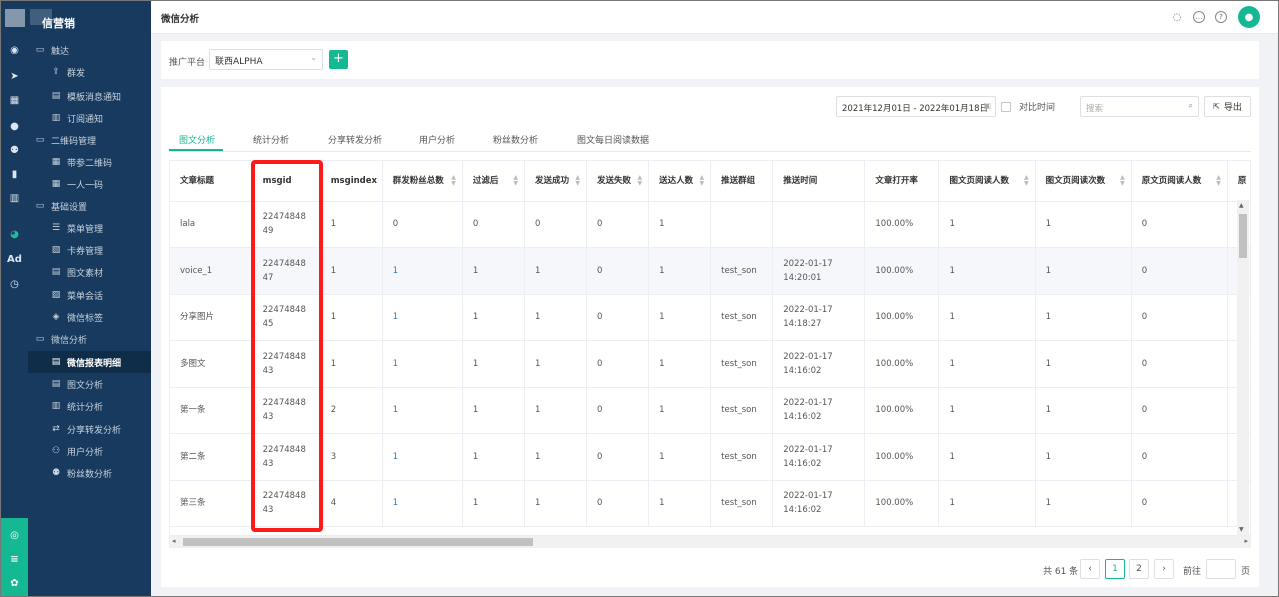  Describe the element at coordinates (1090, 569) in the screenshot. I see `prev-page-button: ‹` at that location.